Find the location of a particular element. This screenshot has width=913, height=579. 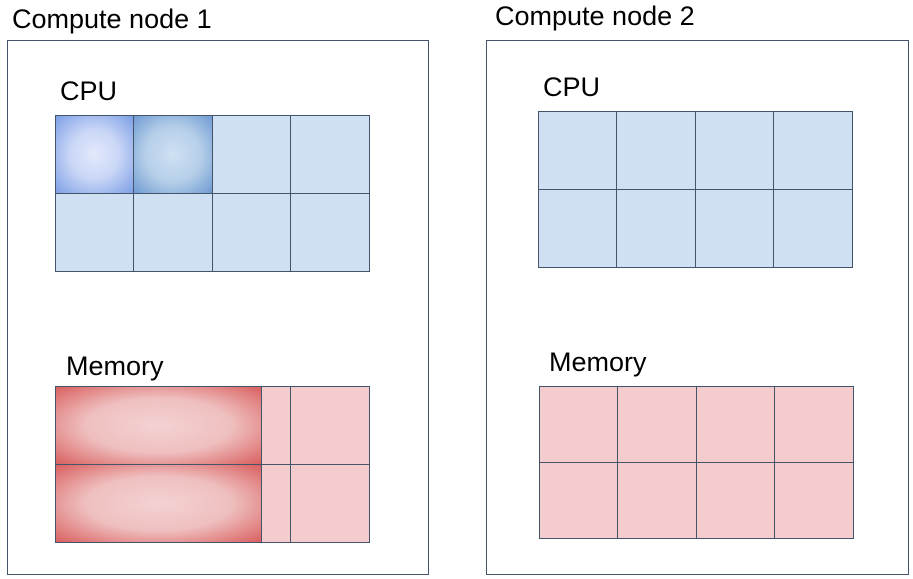

node2-cpu-label: CPU is located at coordinates (572, 87).